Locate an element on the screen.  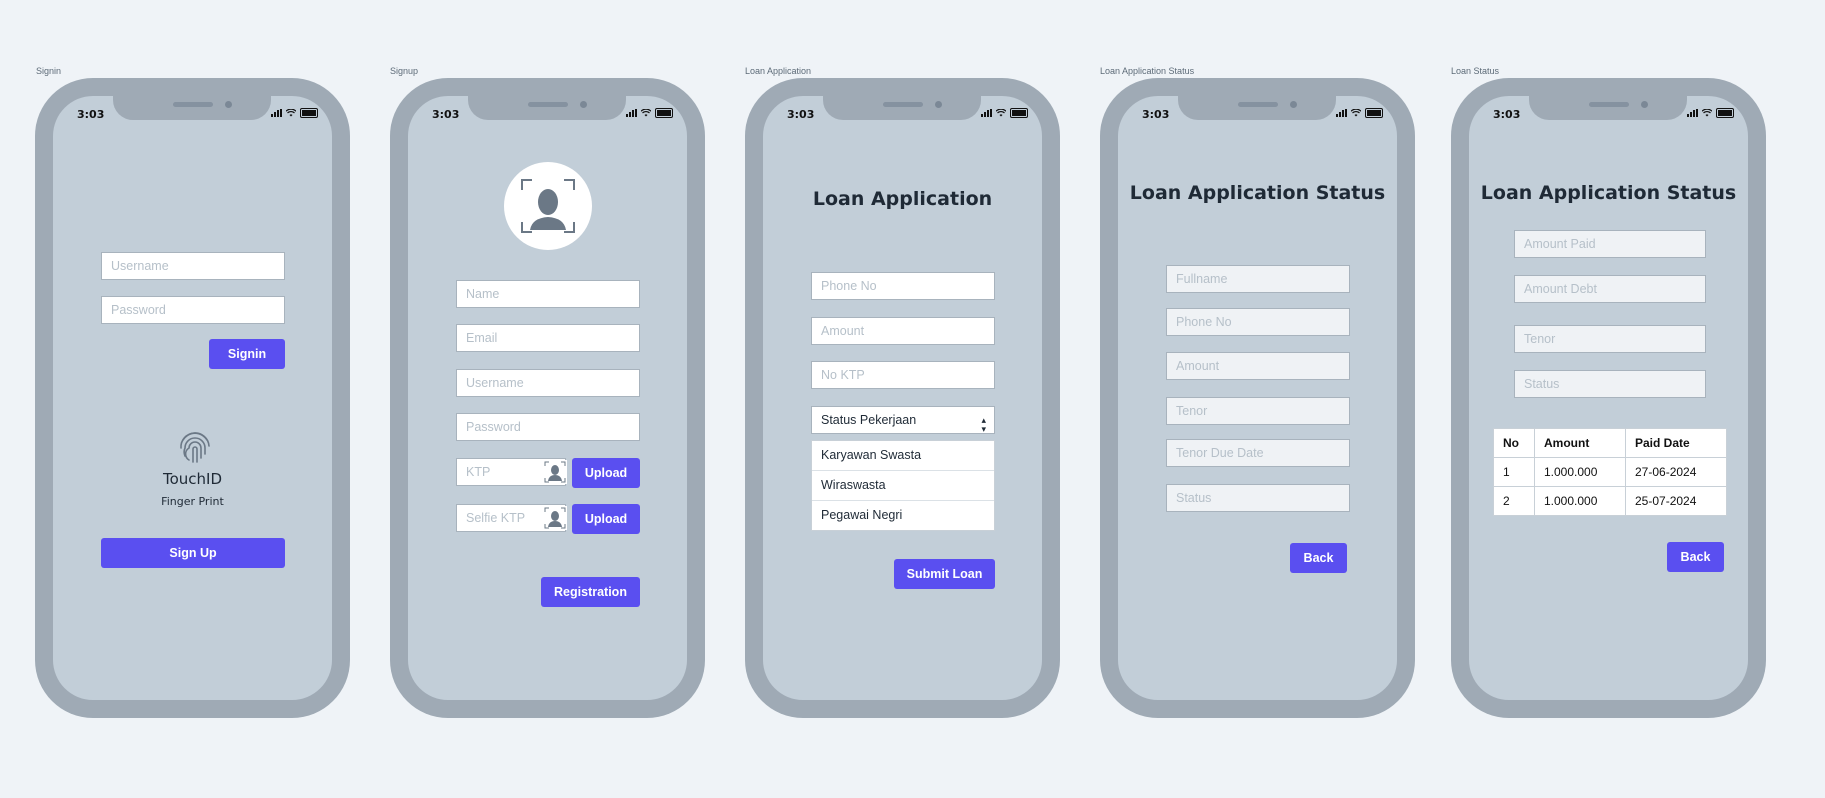
status-pekerjaan-dropdown: Karyawan Swasta Wiraswasta Pegawai Negri is located at coordinates (903, 485).